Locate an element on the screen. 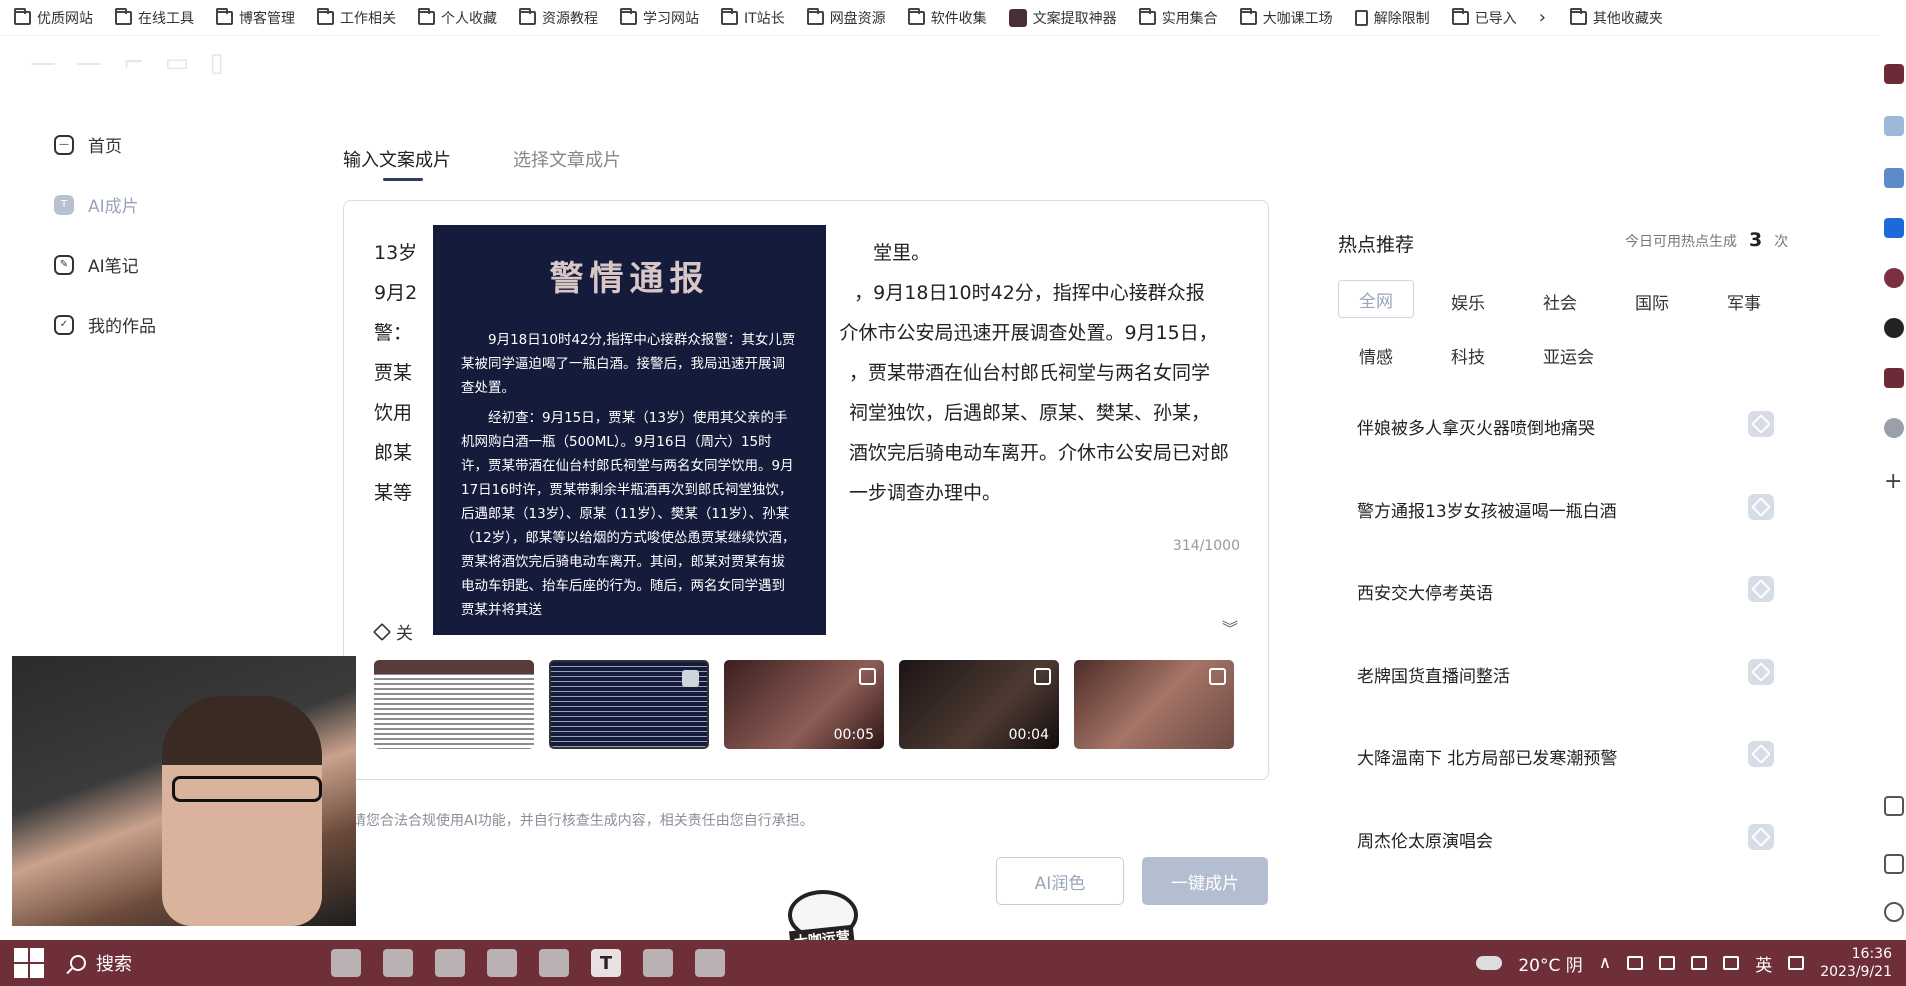 The image size is (1906, 986). taskbar-app-browser is located at coordinates (398, 963).